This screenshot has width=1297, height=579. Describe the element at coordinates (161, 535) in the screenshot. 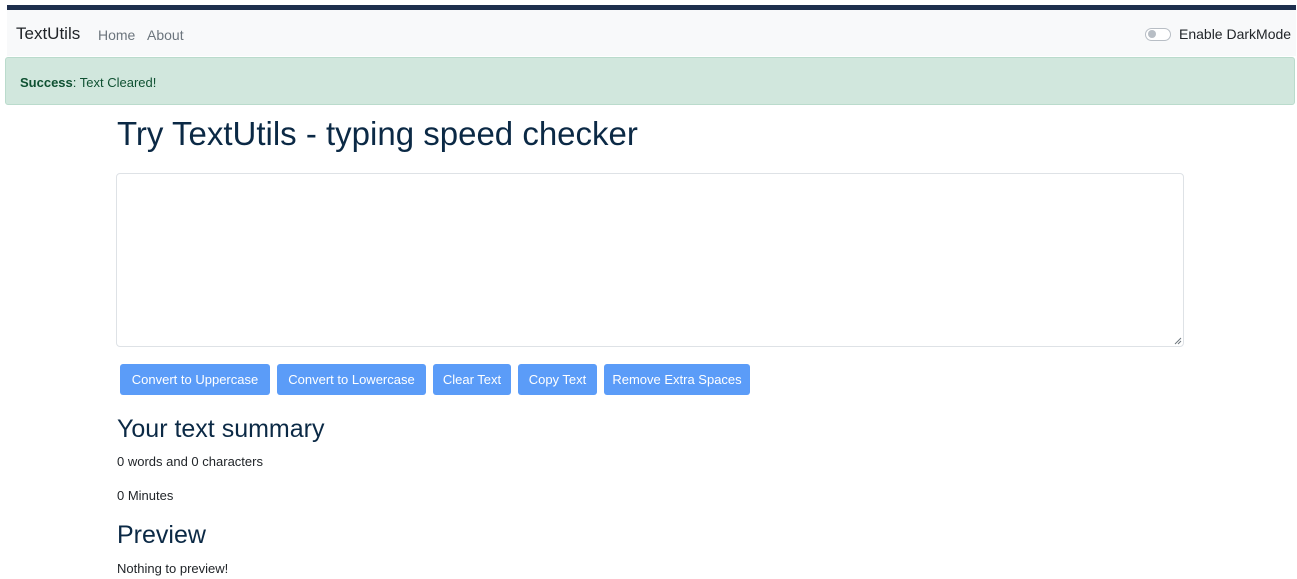

I see `preview-title: Preview` at that location.